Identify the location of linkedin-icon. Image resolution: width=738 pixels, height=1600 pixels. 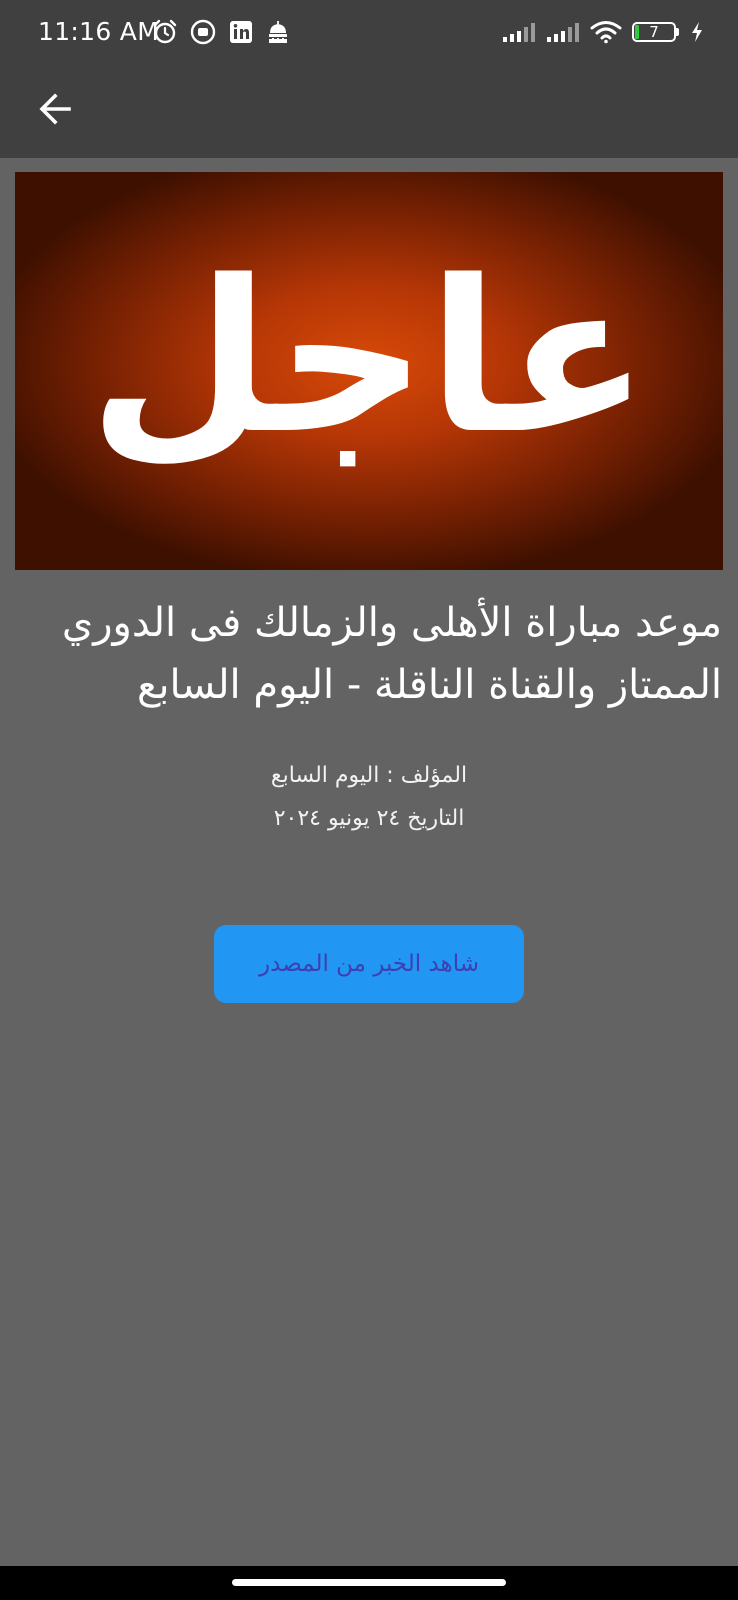
(241, 32).